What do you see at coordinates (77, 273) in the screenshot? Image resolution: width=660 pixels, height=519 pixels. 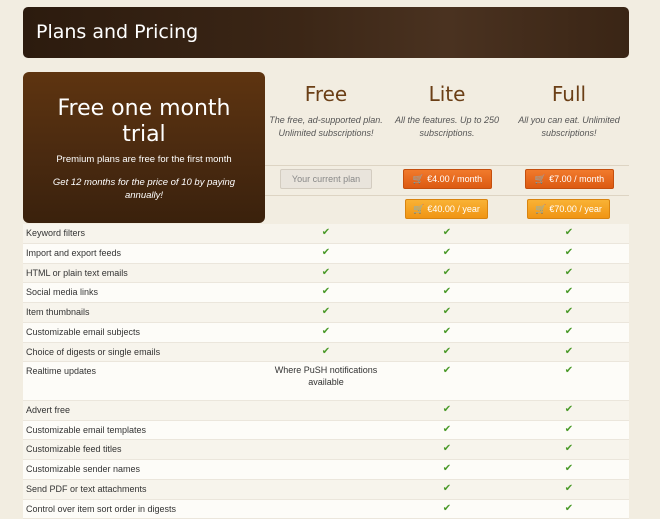 I see `feature-label: HTML or plain text emails` at bounding box center [77, 273].